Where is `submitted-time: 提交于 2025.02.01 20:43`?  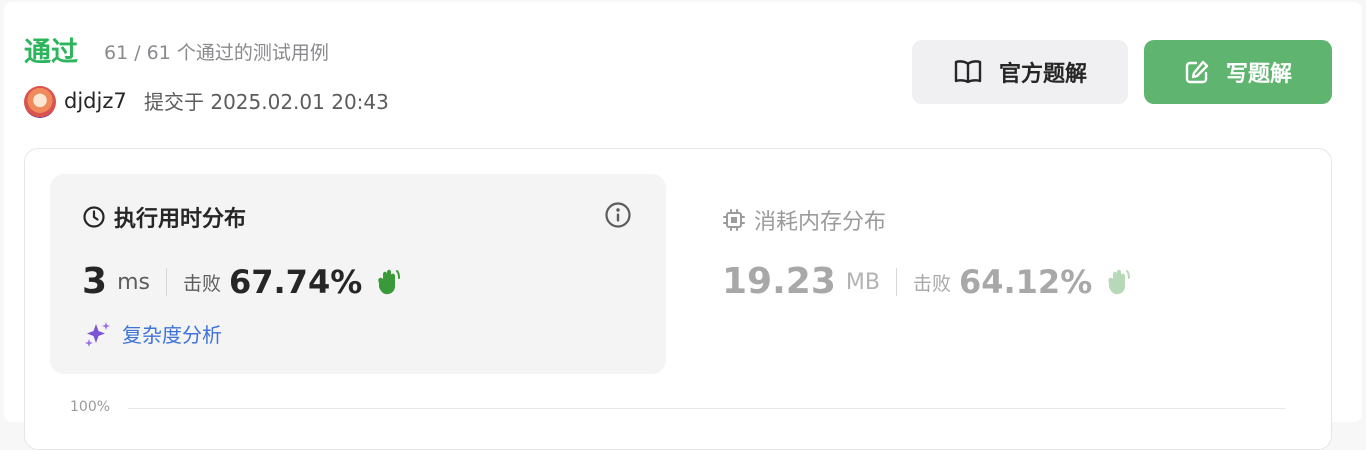 submitted-time: 提交于 2025.02.01 20:43 is located at coordinates (266, 102).